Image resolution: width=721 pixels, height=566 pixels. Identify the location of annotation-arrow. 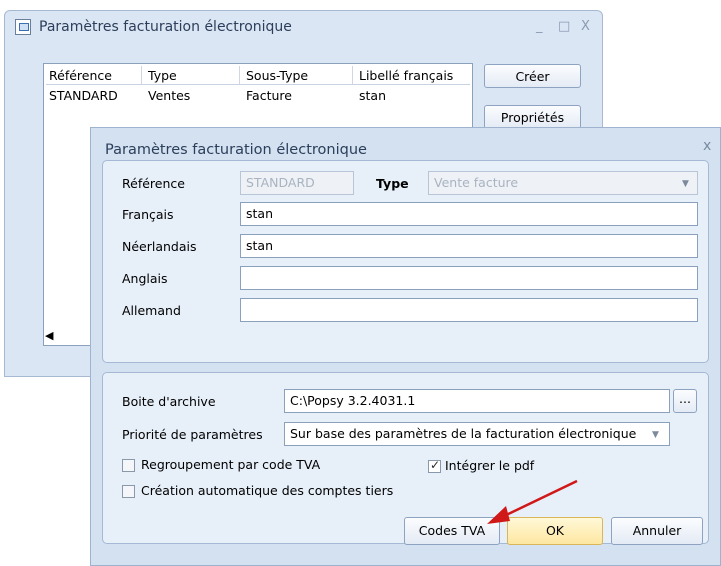
(532, 501).